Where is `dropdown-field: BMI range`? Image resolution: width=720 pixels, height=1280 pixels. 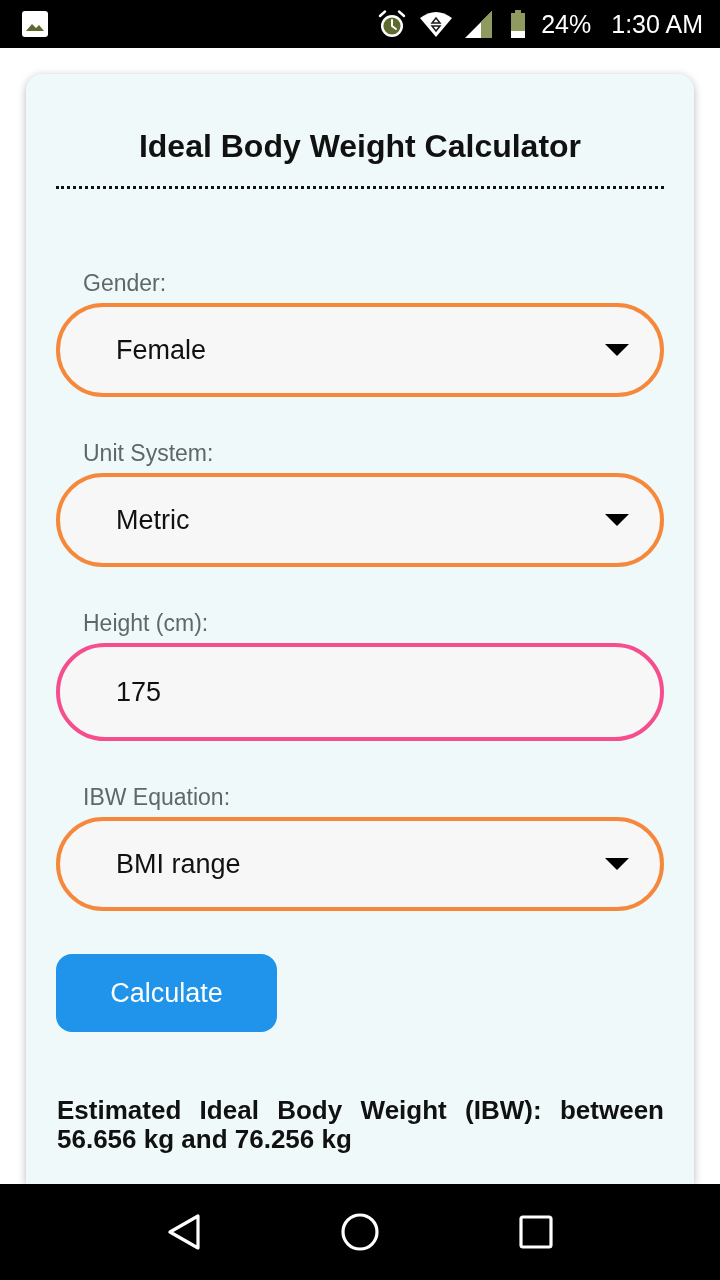
dropdown-field: BMI range is located at coordinates (360, 864).